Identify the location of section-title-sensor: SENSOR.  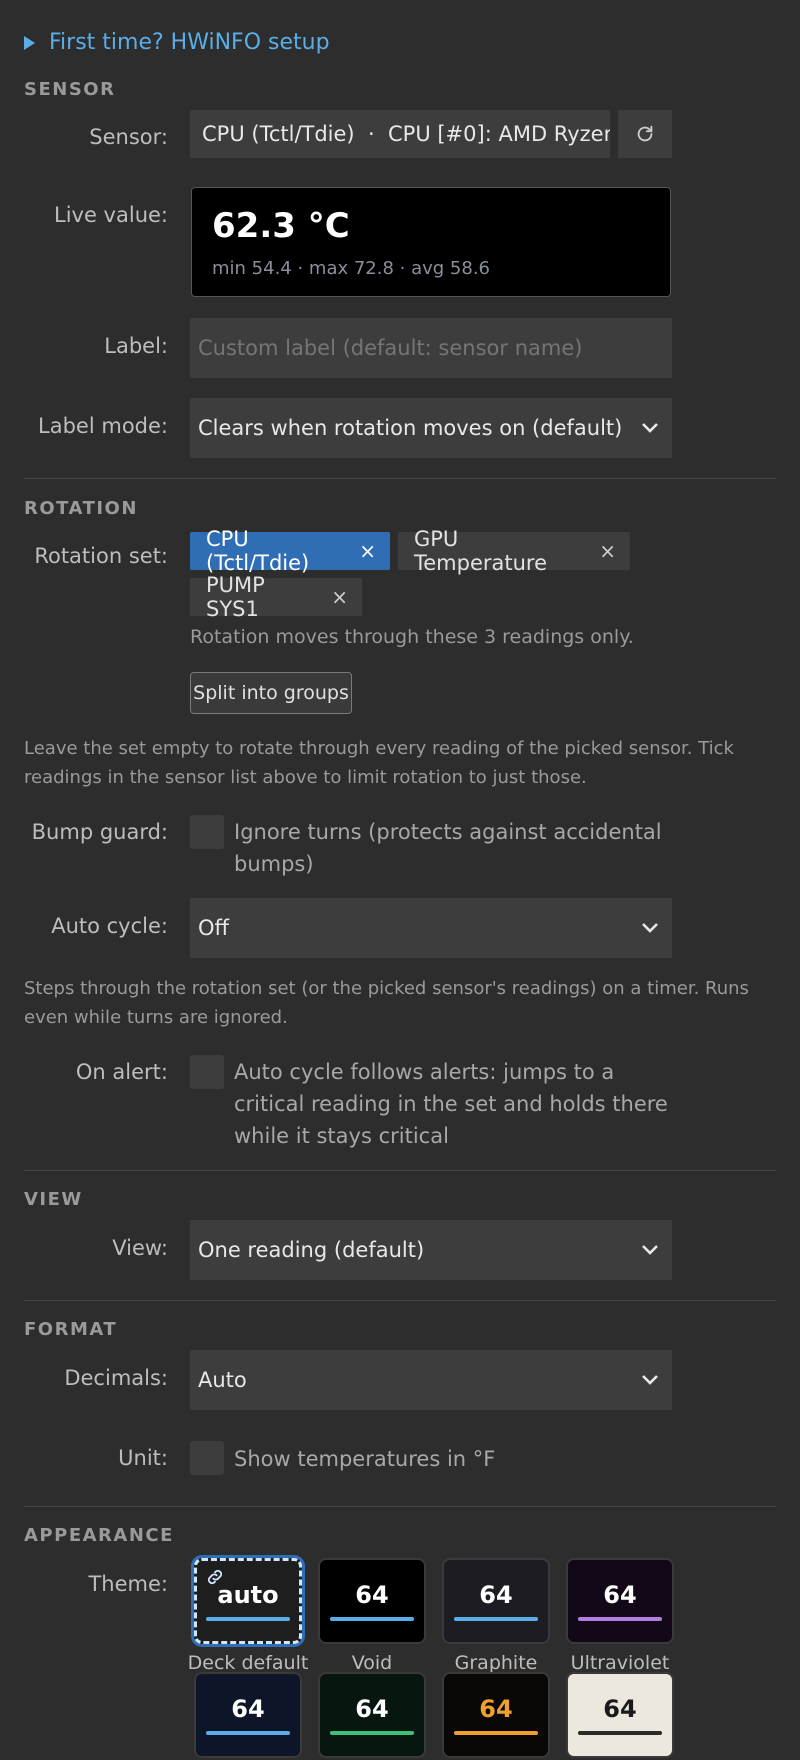
(70, 89).